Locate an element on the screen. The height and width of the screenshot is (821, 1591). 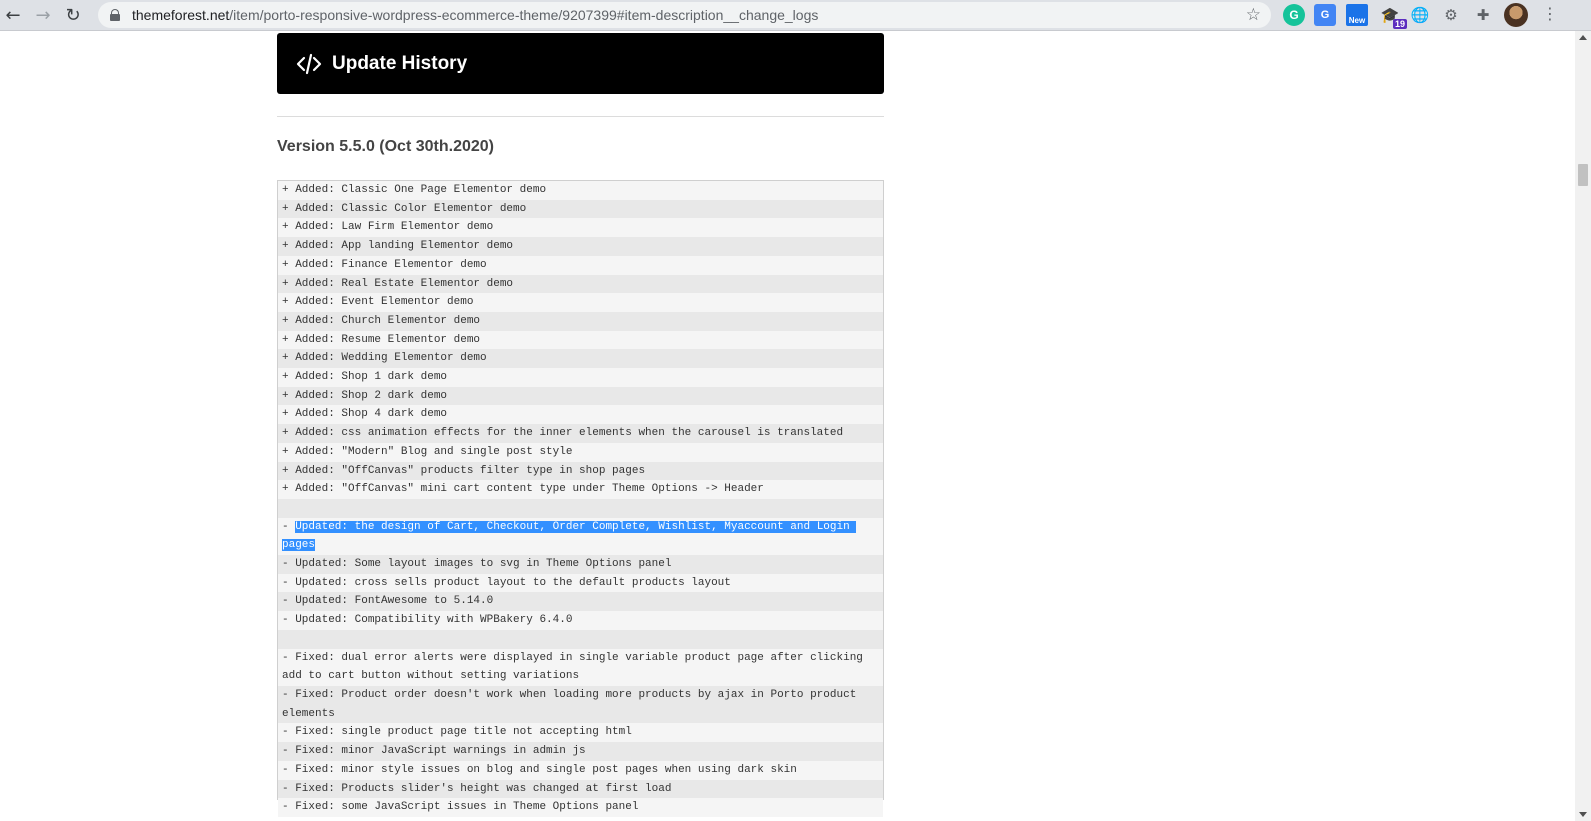
changelog-line-text: + Added: Classic One Page Elementor demo is located at coordinates (414, 190).